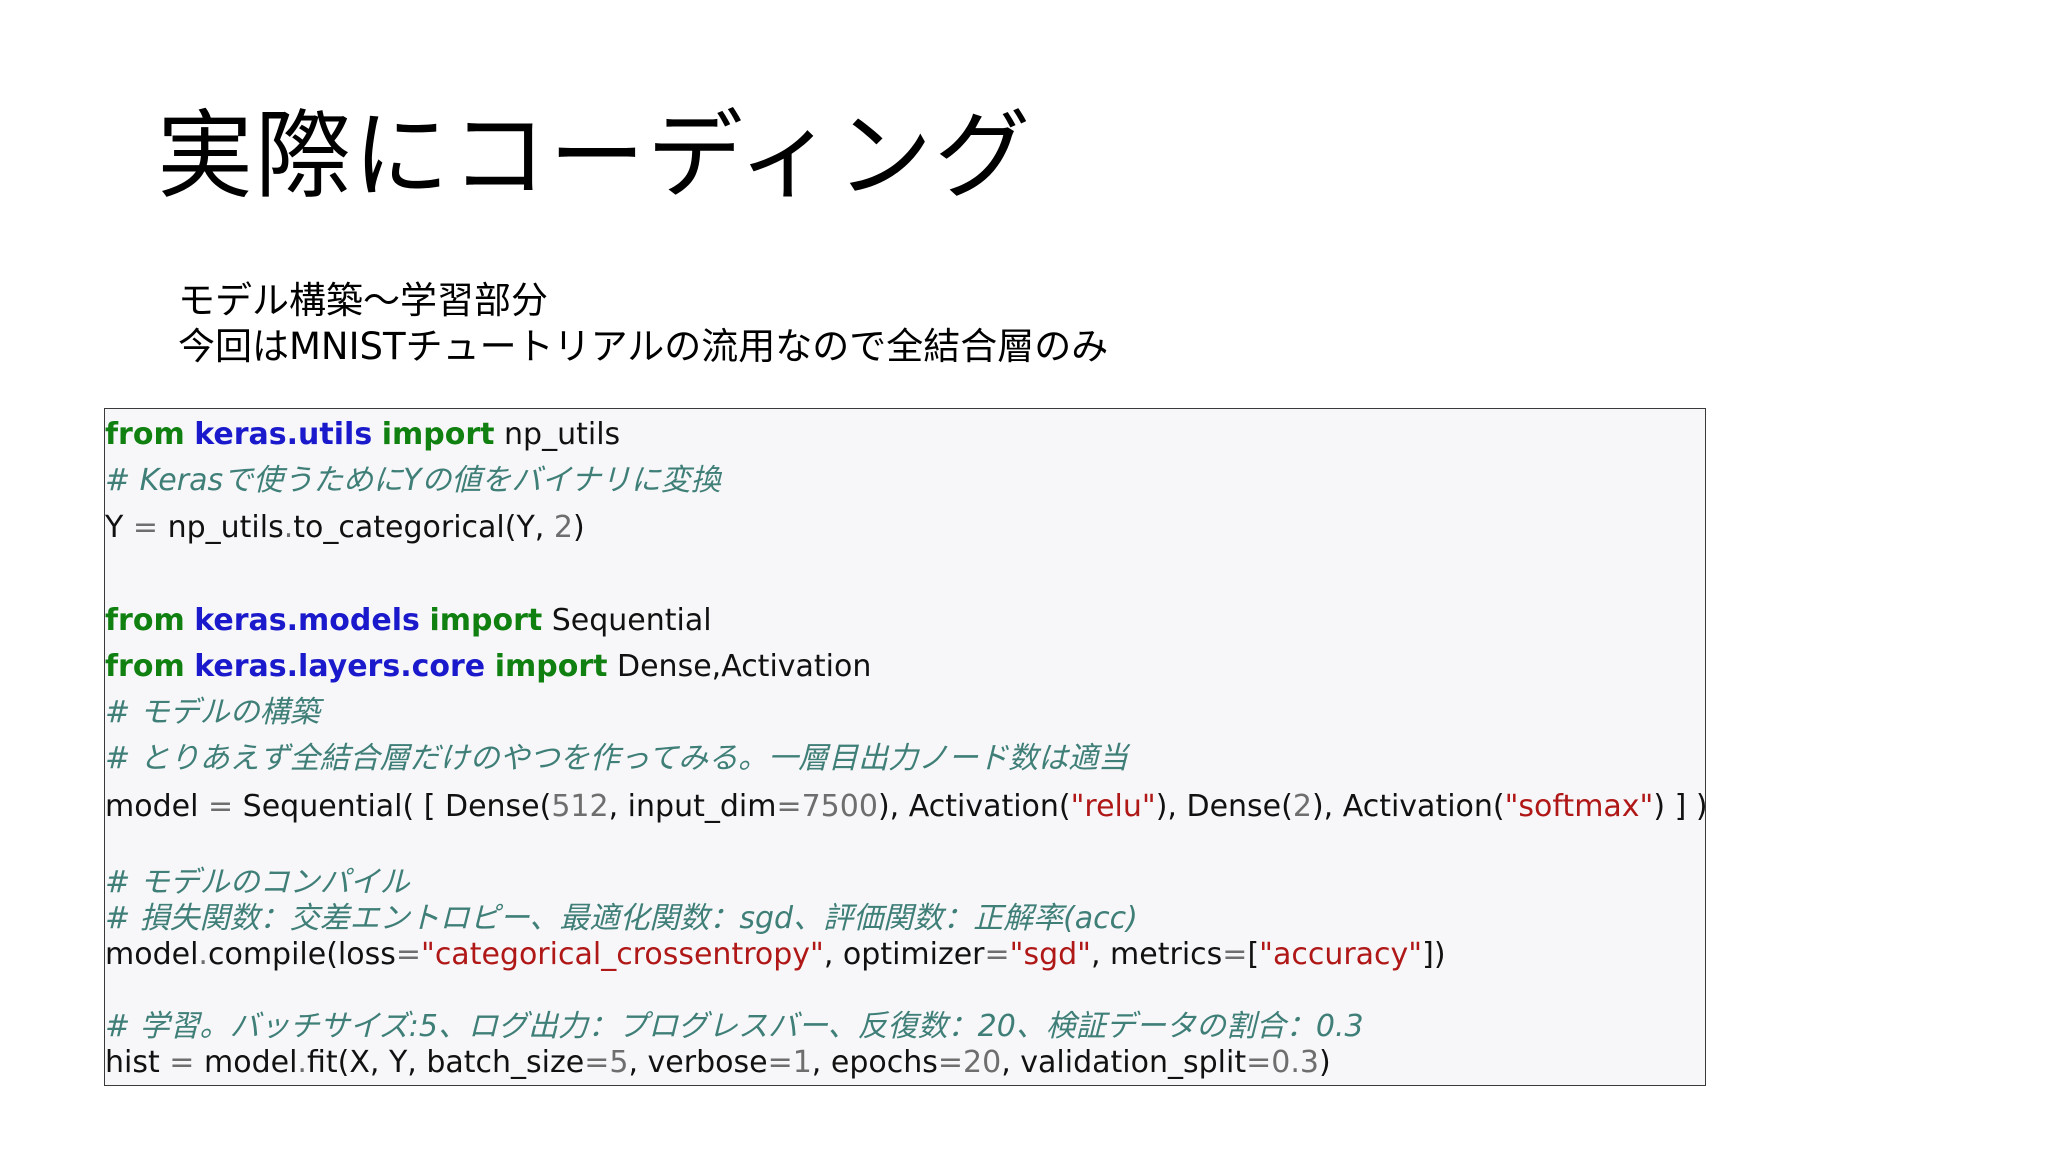 The height and width of the screenshot is (1152, 2048). I want to click on code-comment: # 損失関数：交差エントロピー、最適化関数：sgd、評価関数：正解率(acc), so click(621, 918).